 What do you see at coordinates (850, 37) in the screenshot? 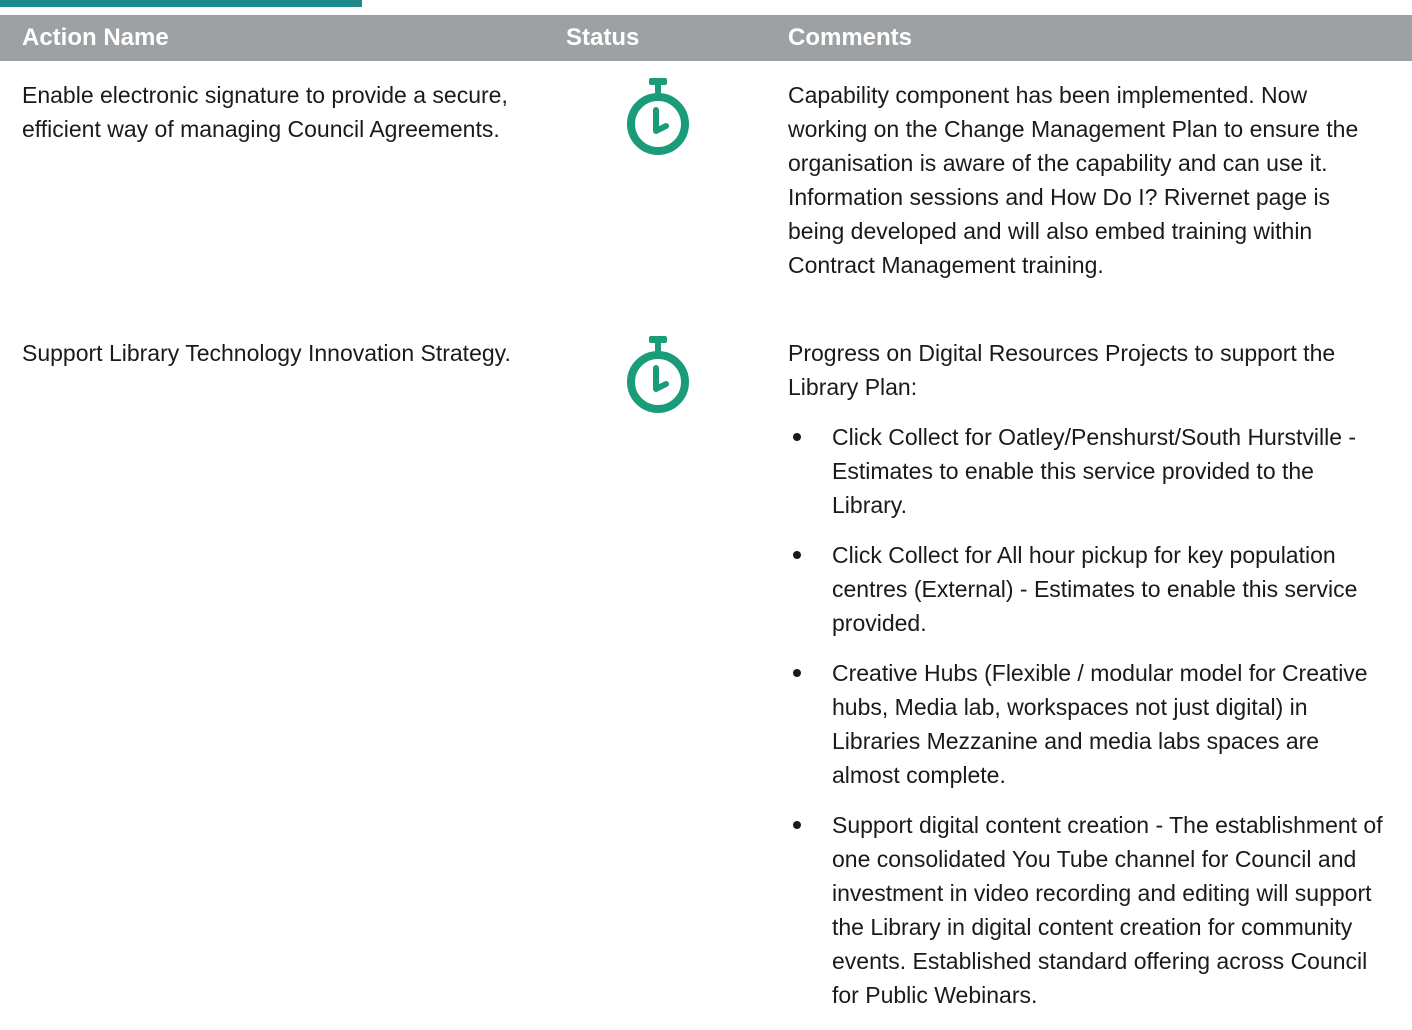
I see `header-comments: Comments` at bounding box center [850, 37].